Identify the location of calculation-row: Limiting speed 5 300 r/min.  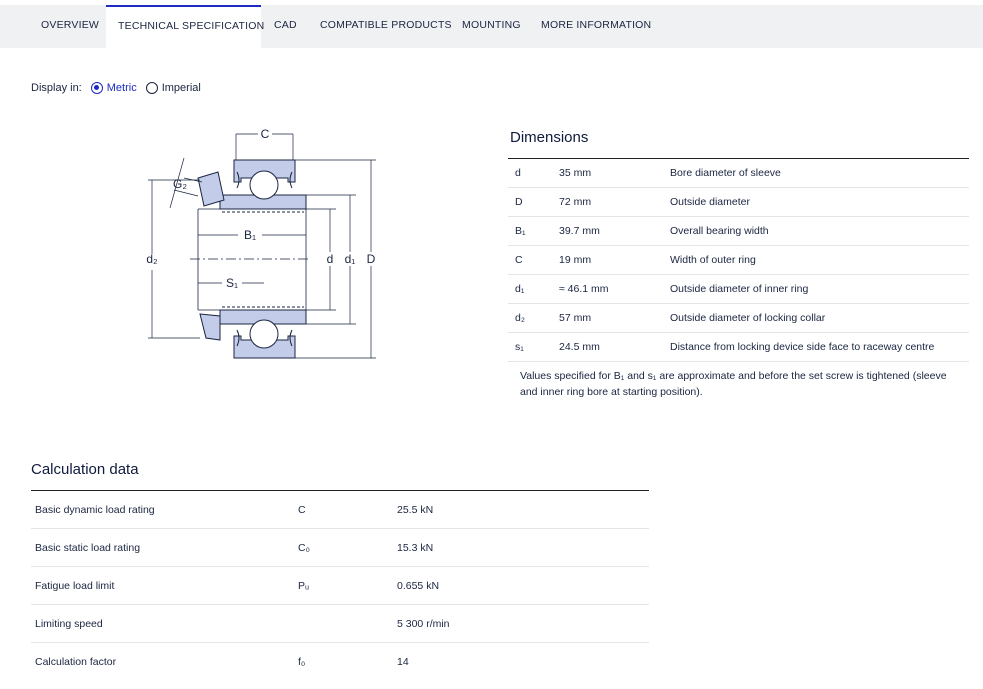
(340, 624).